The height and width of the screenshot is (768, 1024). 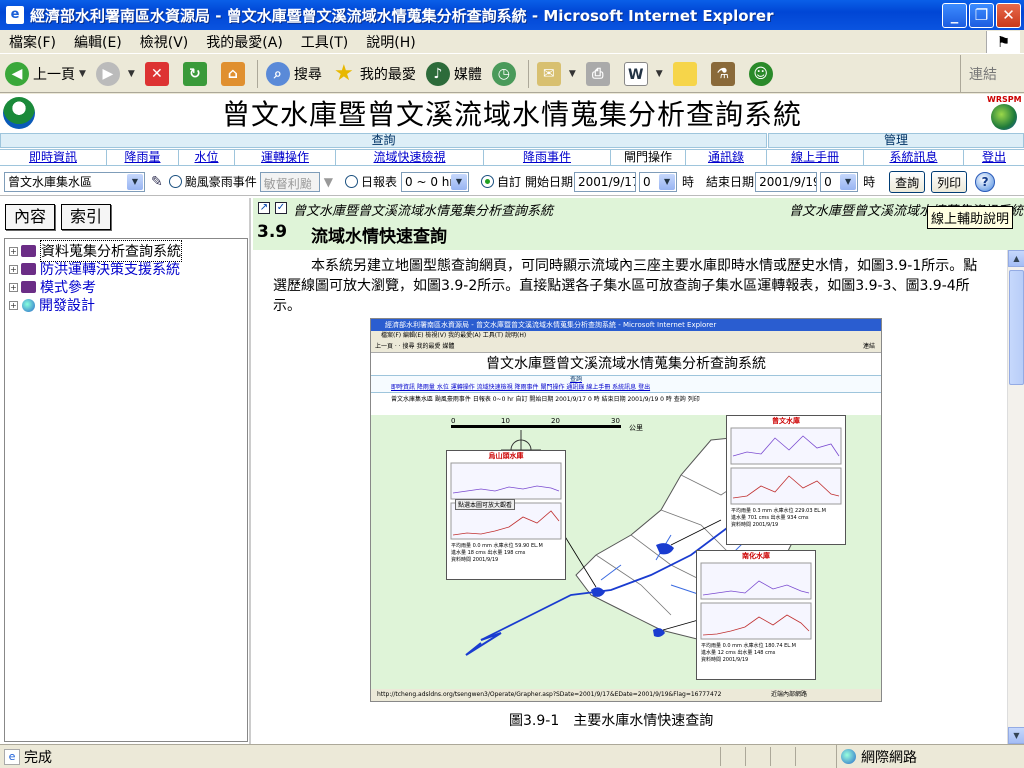 I want to click on tab-contents: 內容, so click(x=30, y=217).